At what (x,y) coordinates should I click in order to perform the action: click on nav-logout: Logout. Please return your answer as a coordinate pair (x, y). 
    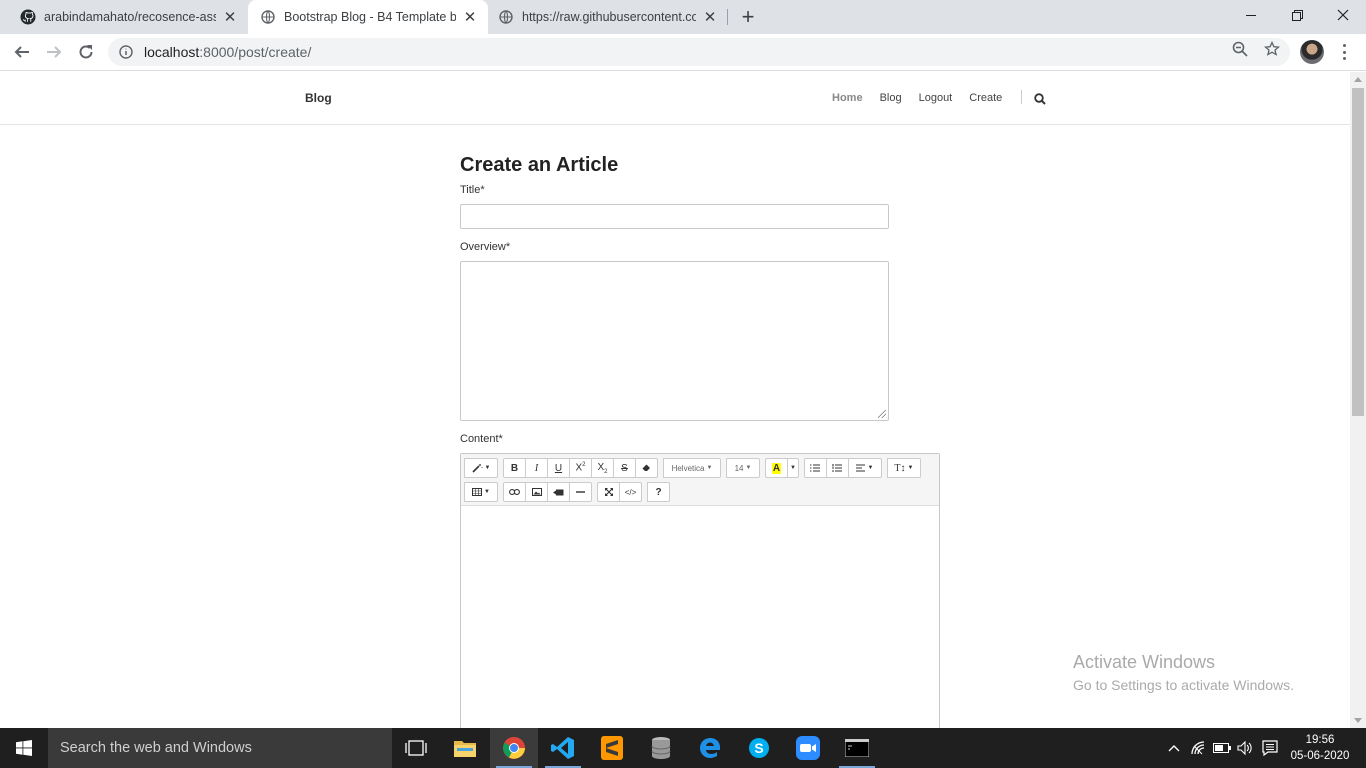
    Looking at the image, I should click on (936, 98).